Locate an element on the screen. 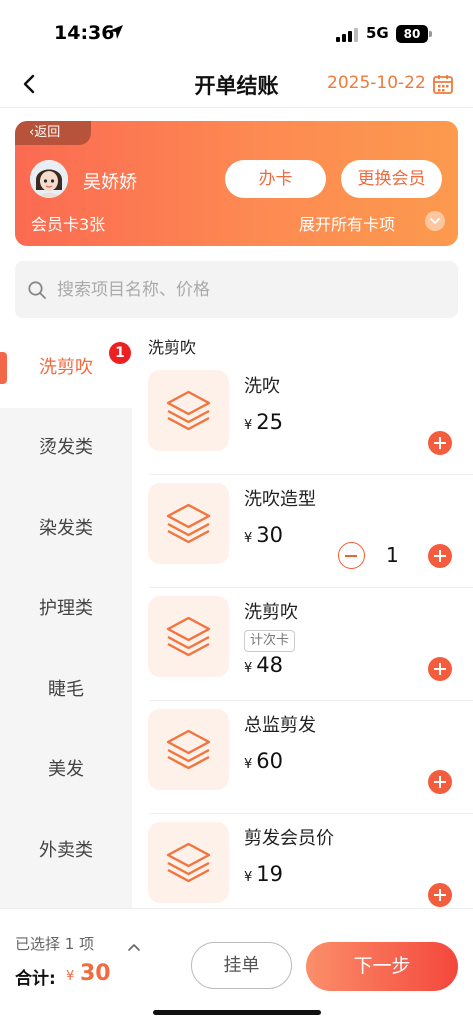 Image resolution: width=473 pixels, height=1024 pixels. category-item-dye: 染发类 is located at coordinates (66, 529).